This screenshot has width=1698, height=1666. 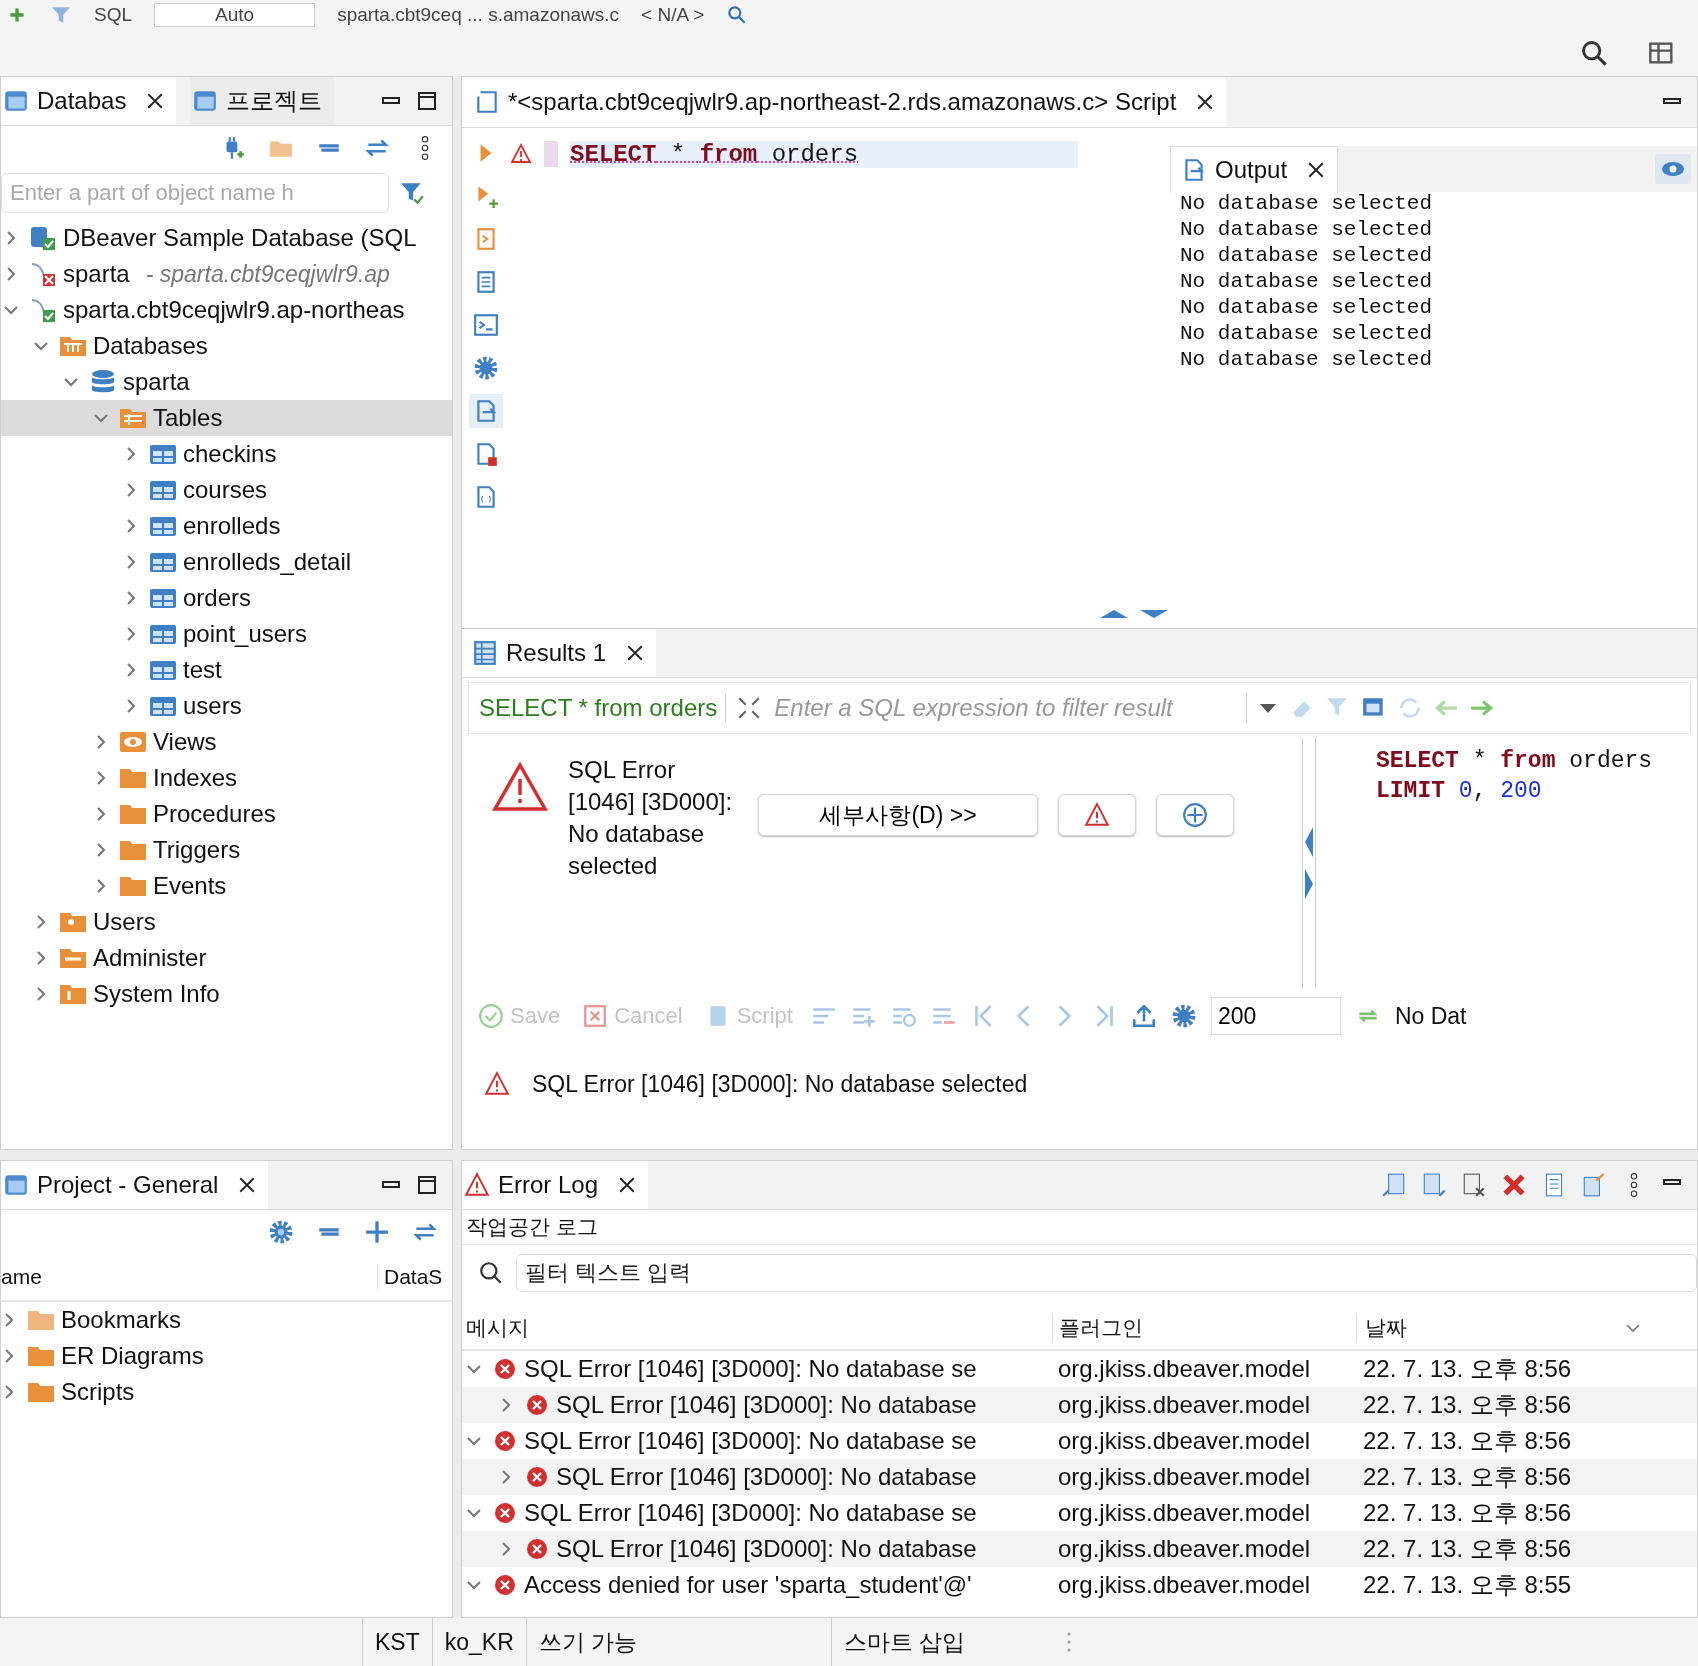 I want to click on tree-item: Databases, so click(x=150, y=346).